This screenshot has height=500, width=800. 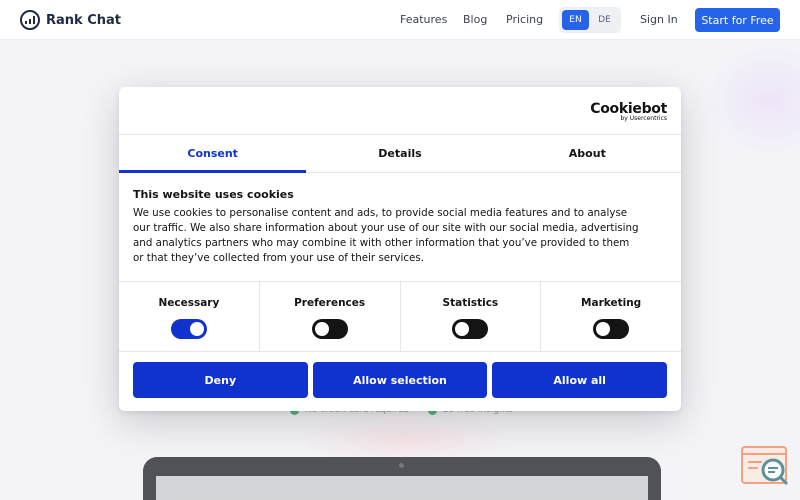 I want to click on allow-all-button: Allow all, so click(x=580, y=380).